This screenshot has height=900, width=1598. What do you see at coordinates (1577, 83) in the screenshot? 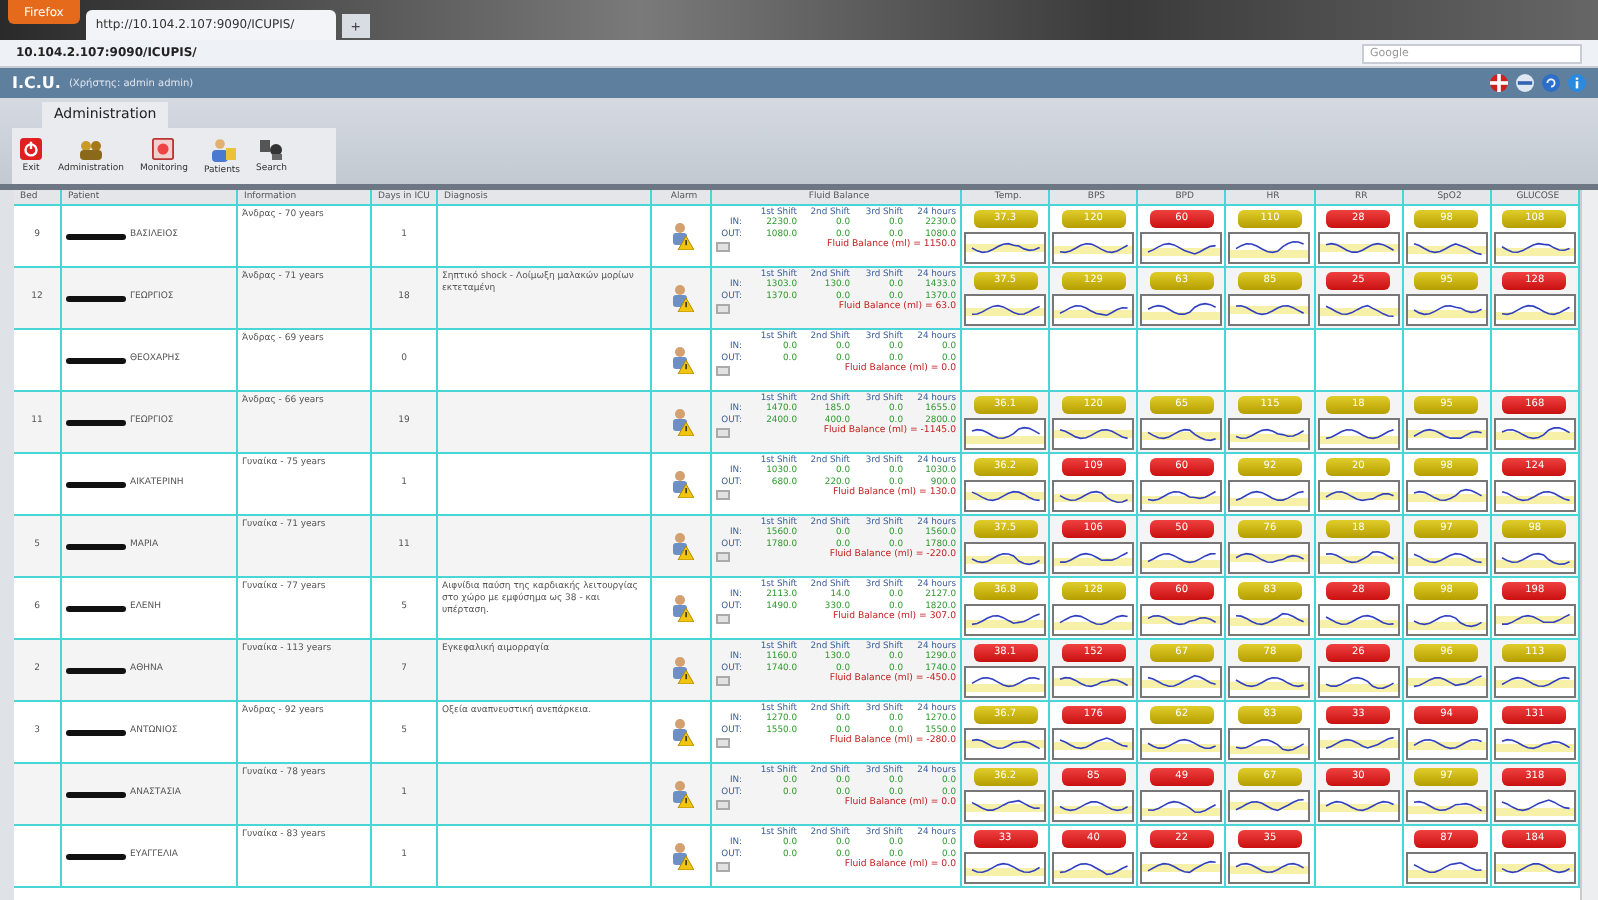
I see `info-icon` at bounding box center [1577, 83].